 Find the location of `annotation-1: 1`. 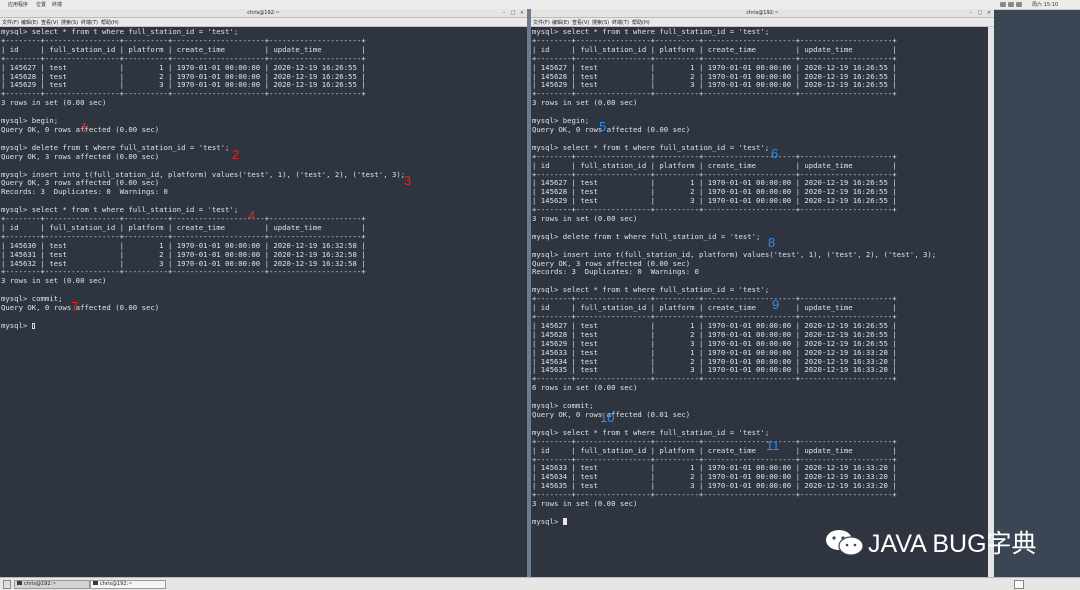

annotation-1: 1 is located at coordinates (85, 127).